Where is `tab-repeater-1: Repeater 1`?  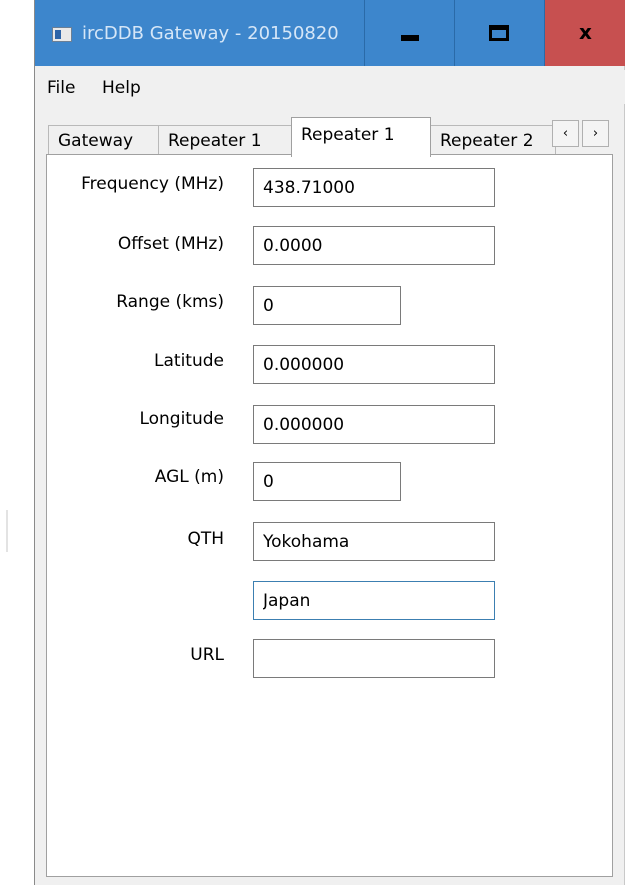 tab-repeater-1: Repeater 1 is located at coordinates (225, 140).